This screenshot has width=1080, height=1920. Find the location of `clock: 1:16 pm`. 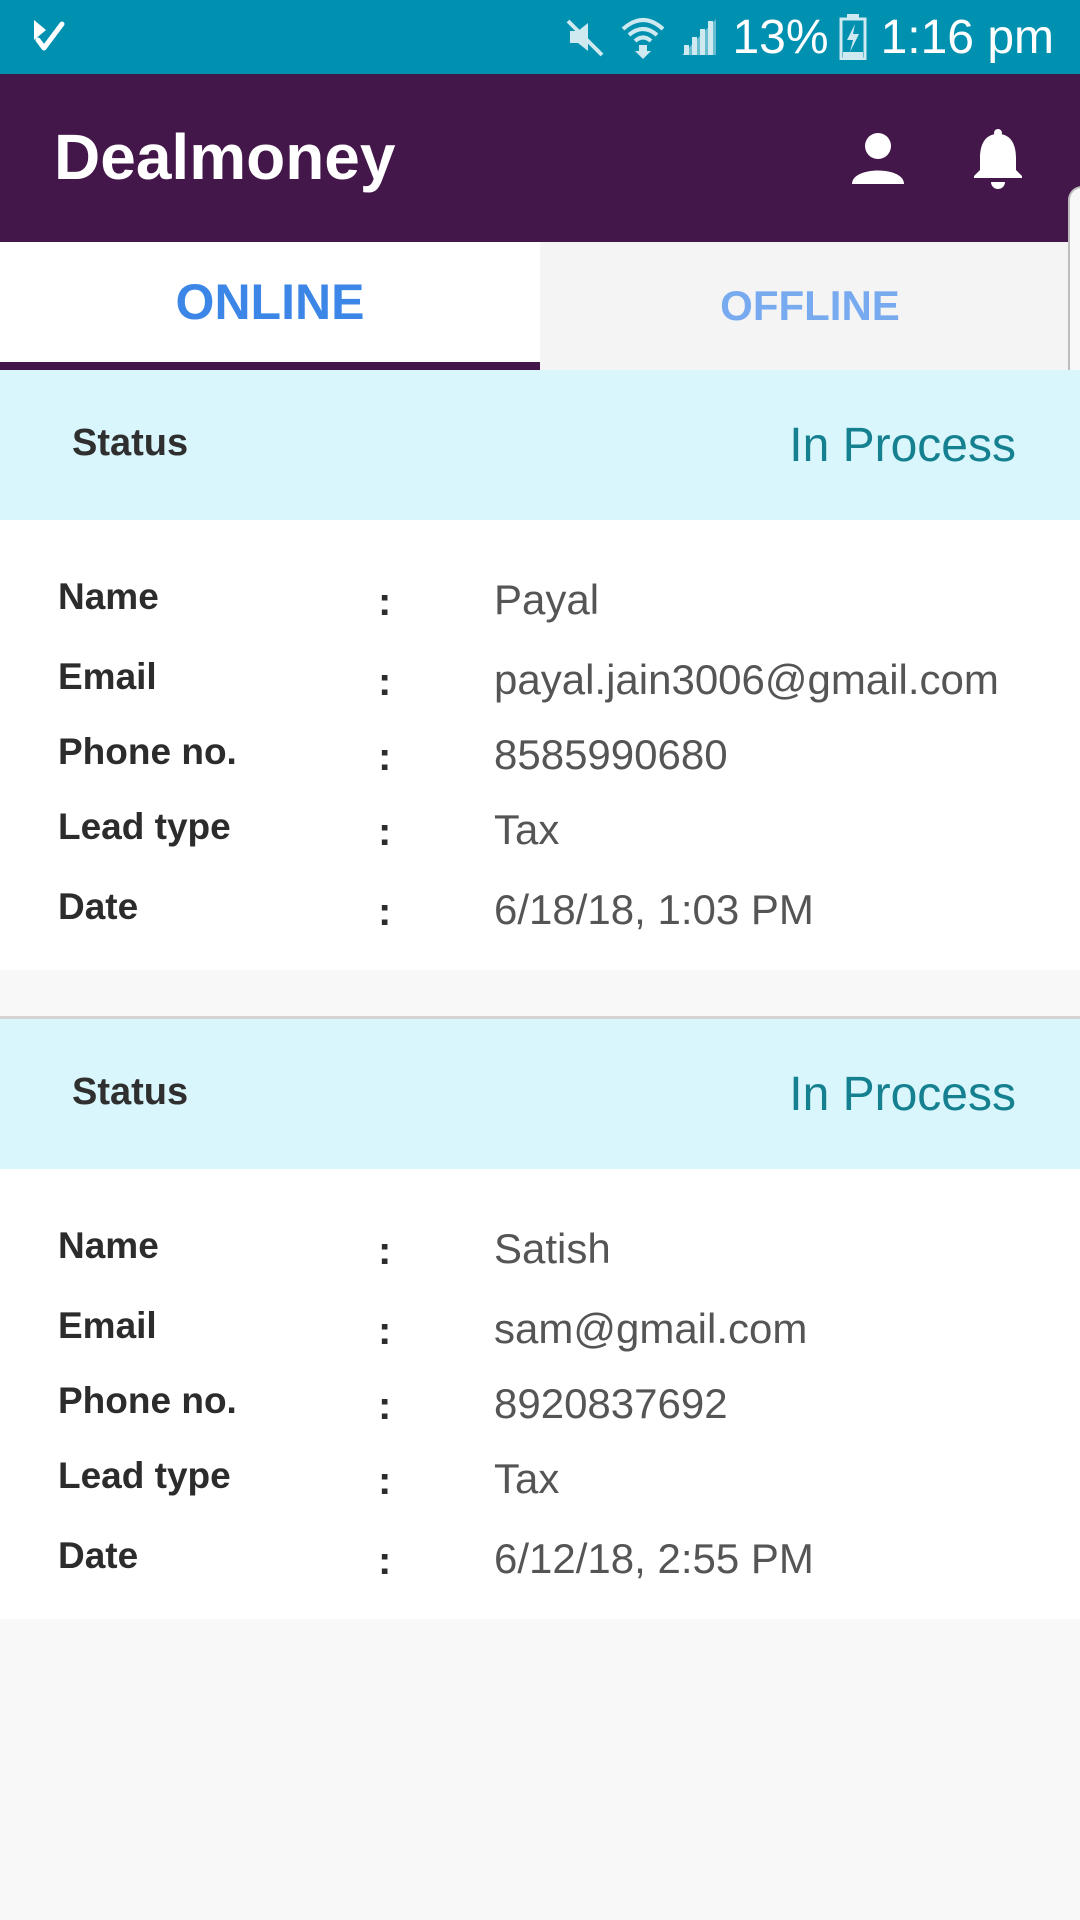

clock: 1:16 pm is located at coordinates (967, 37).